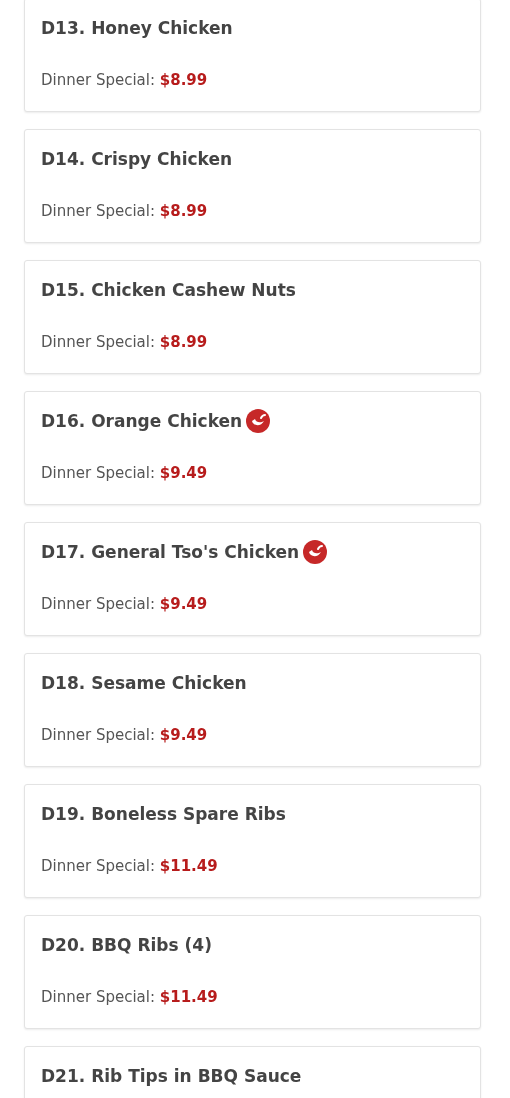 The height and width of the screenshot is (1098, 510). I want to click on menu-item-card: D17. General Tso's Chicken Dinner Special: $9.49, so click(252, 579).